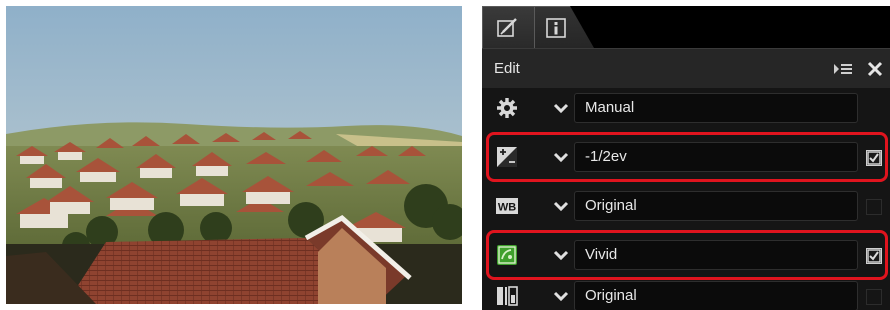 The height and width of the screenshot is (310, 890). Describe the element at coordinates (716, 206) in the screenshot. I see `white-balance-select: Original` at that location.